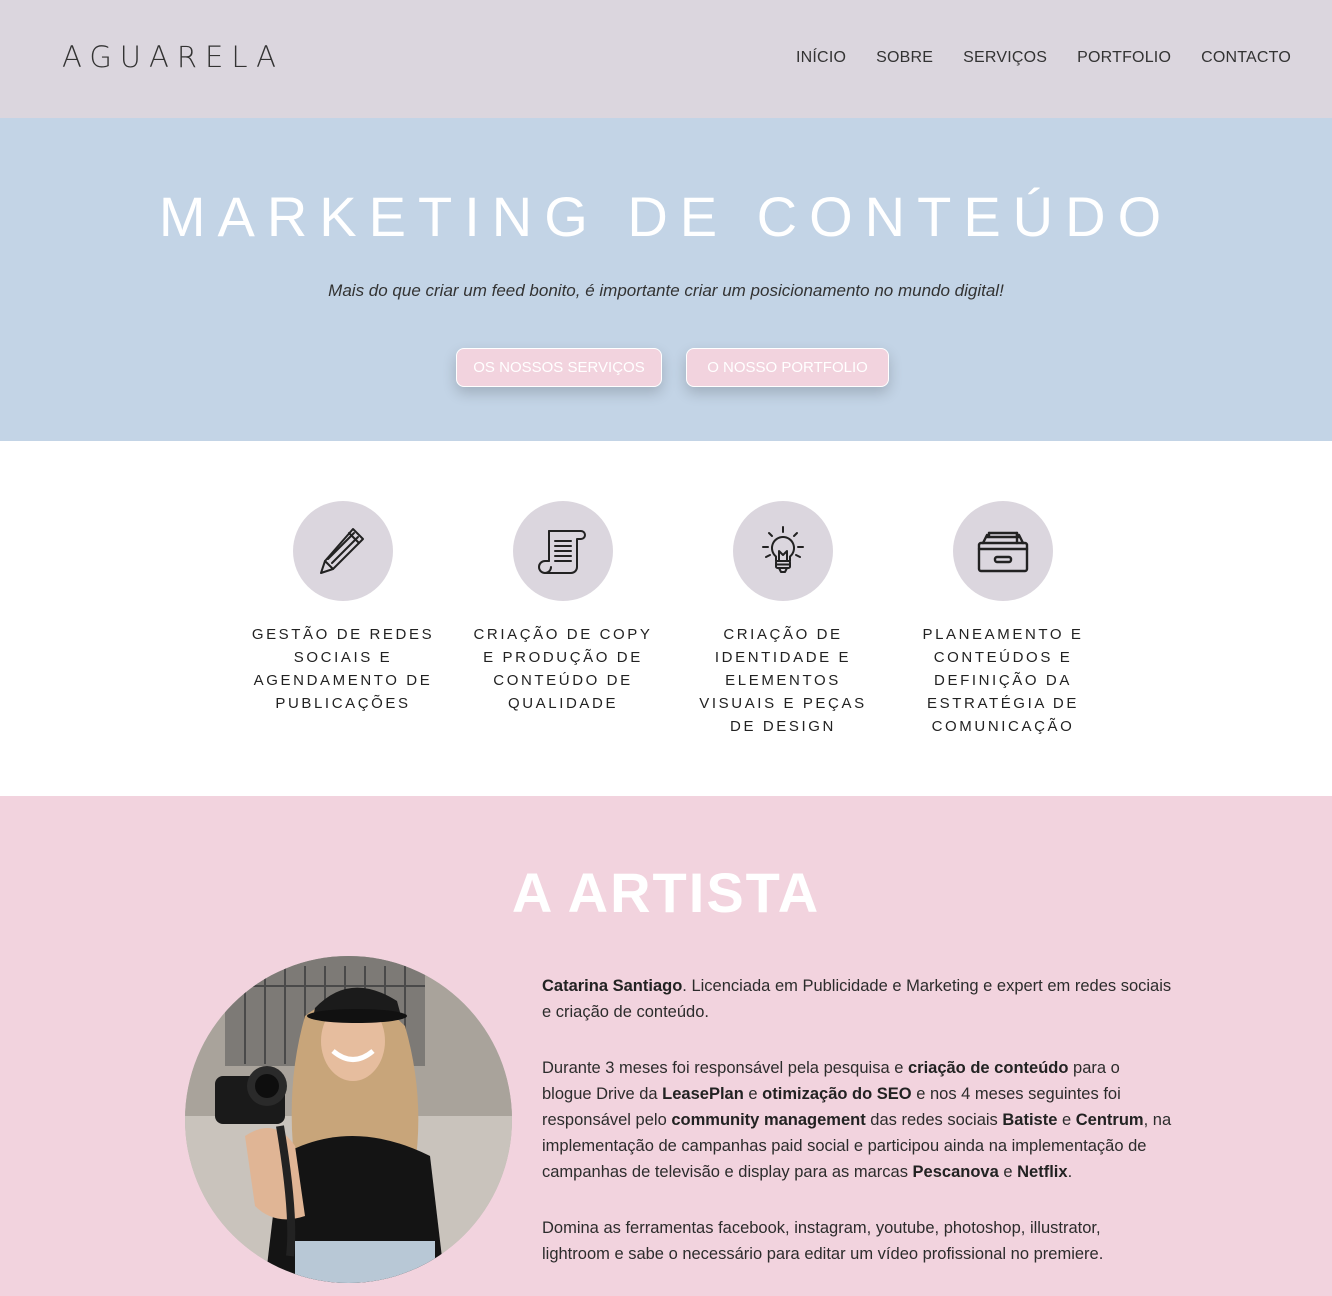  I want to click on nav-item-portfolio: PORTFOLIO, so click(1124, 58).